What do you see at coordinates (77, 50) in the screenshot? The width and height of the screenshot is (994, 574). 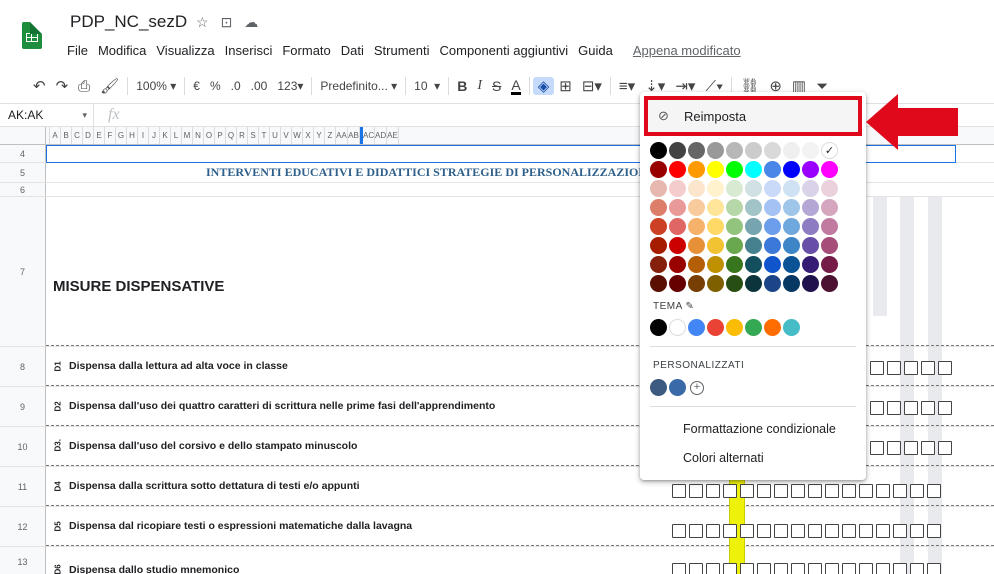 I see `menu-file: File` at bounding box center [77, 50].